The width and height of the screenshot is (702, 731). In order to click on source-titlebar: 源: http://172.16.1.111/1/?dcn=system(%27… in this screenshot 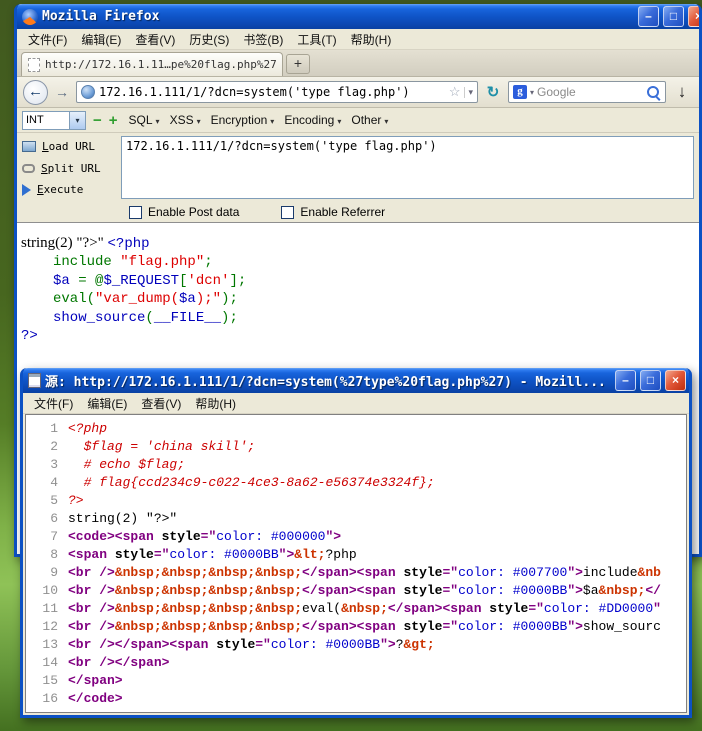, I will do `click(356, 380)`.